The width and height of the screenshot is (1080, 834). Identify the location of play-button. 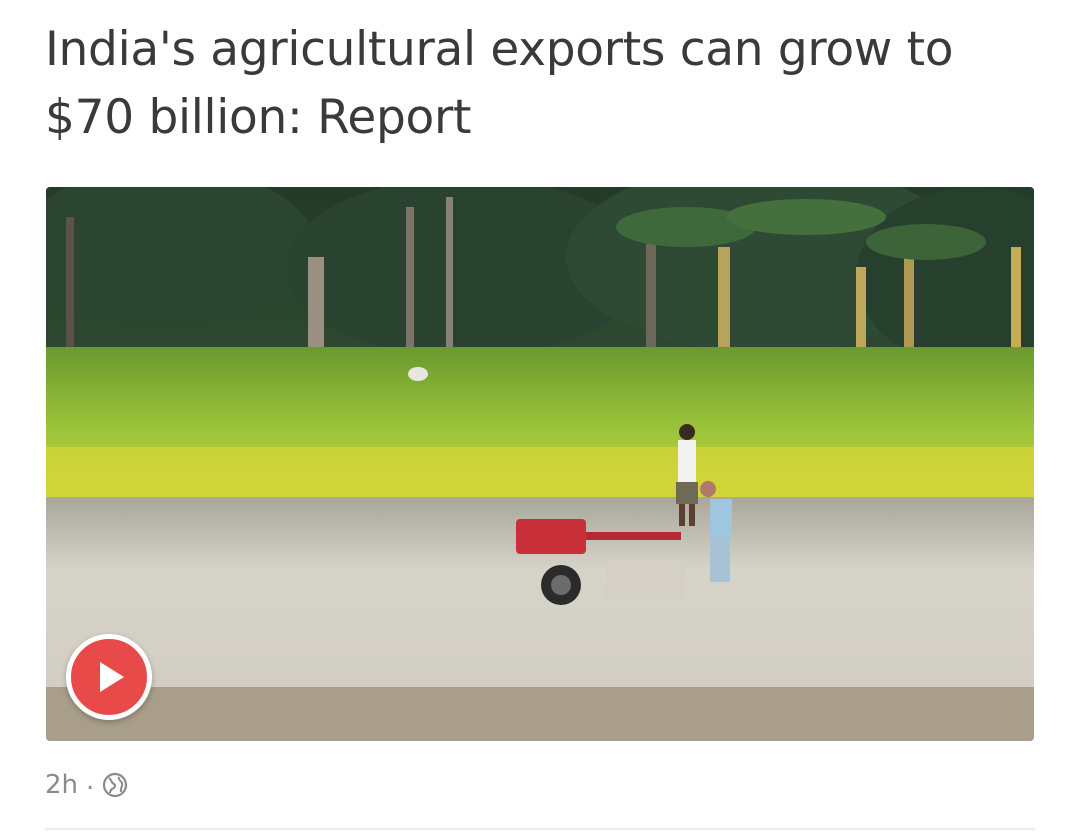
(109, 677).